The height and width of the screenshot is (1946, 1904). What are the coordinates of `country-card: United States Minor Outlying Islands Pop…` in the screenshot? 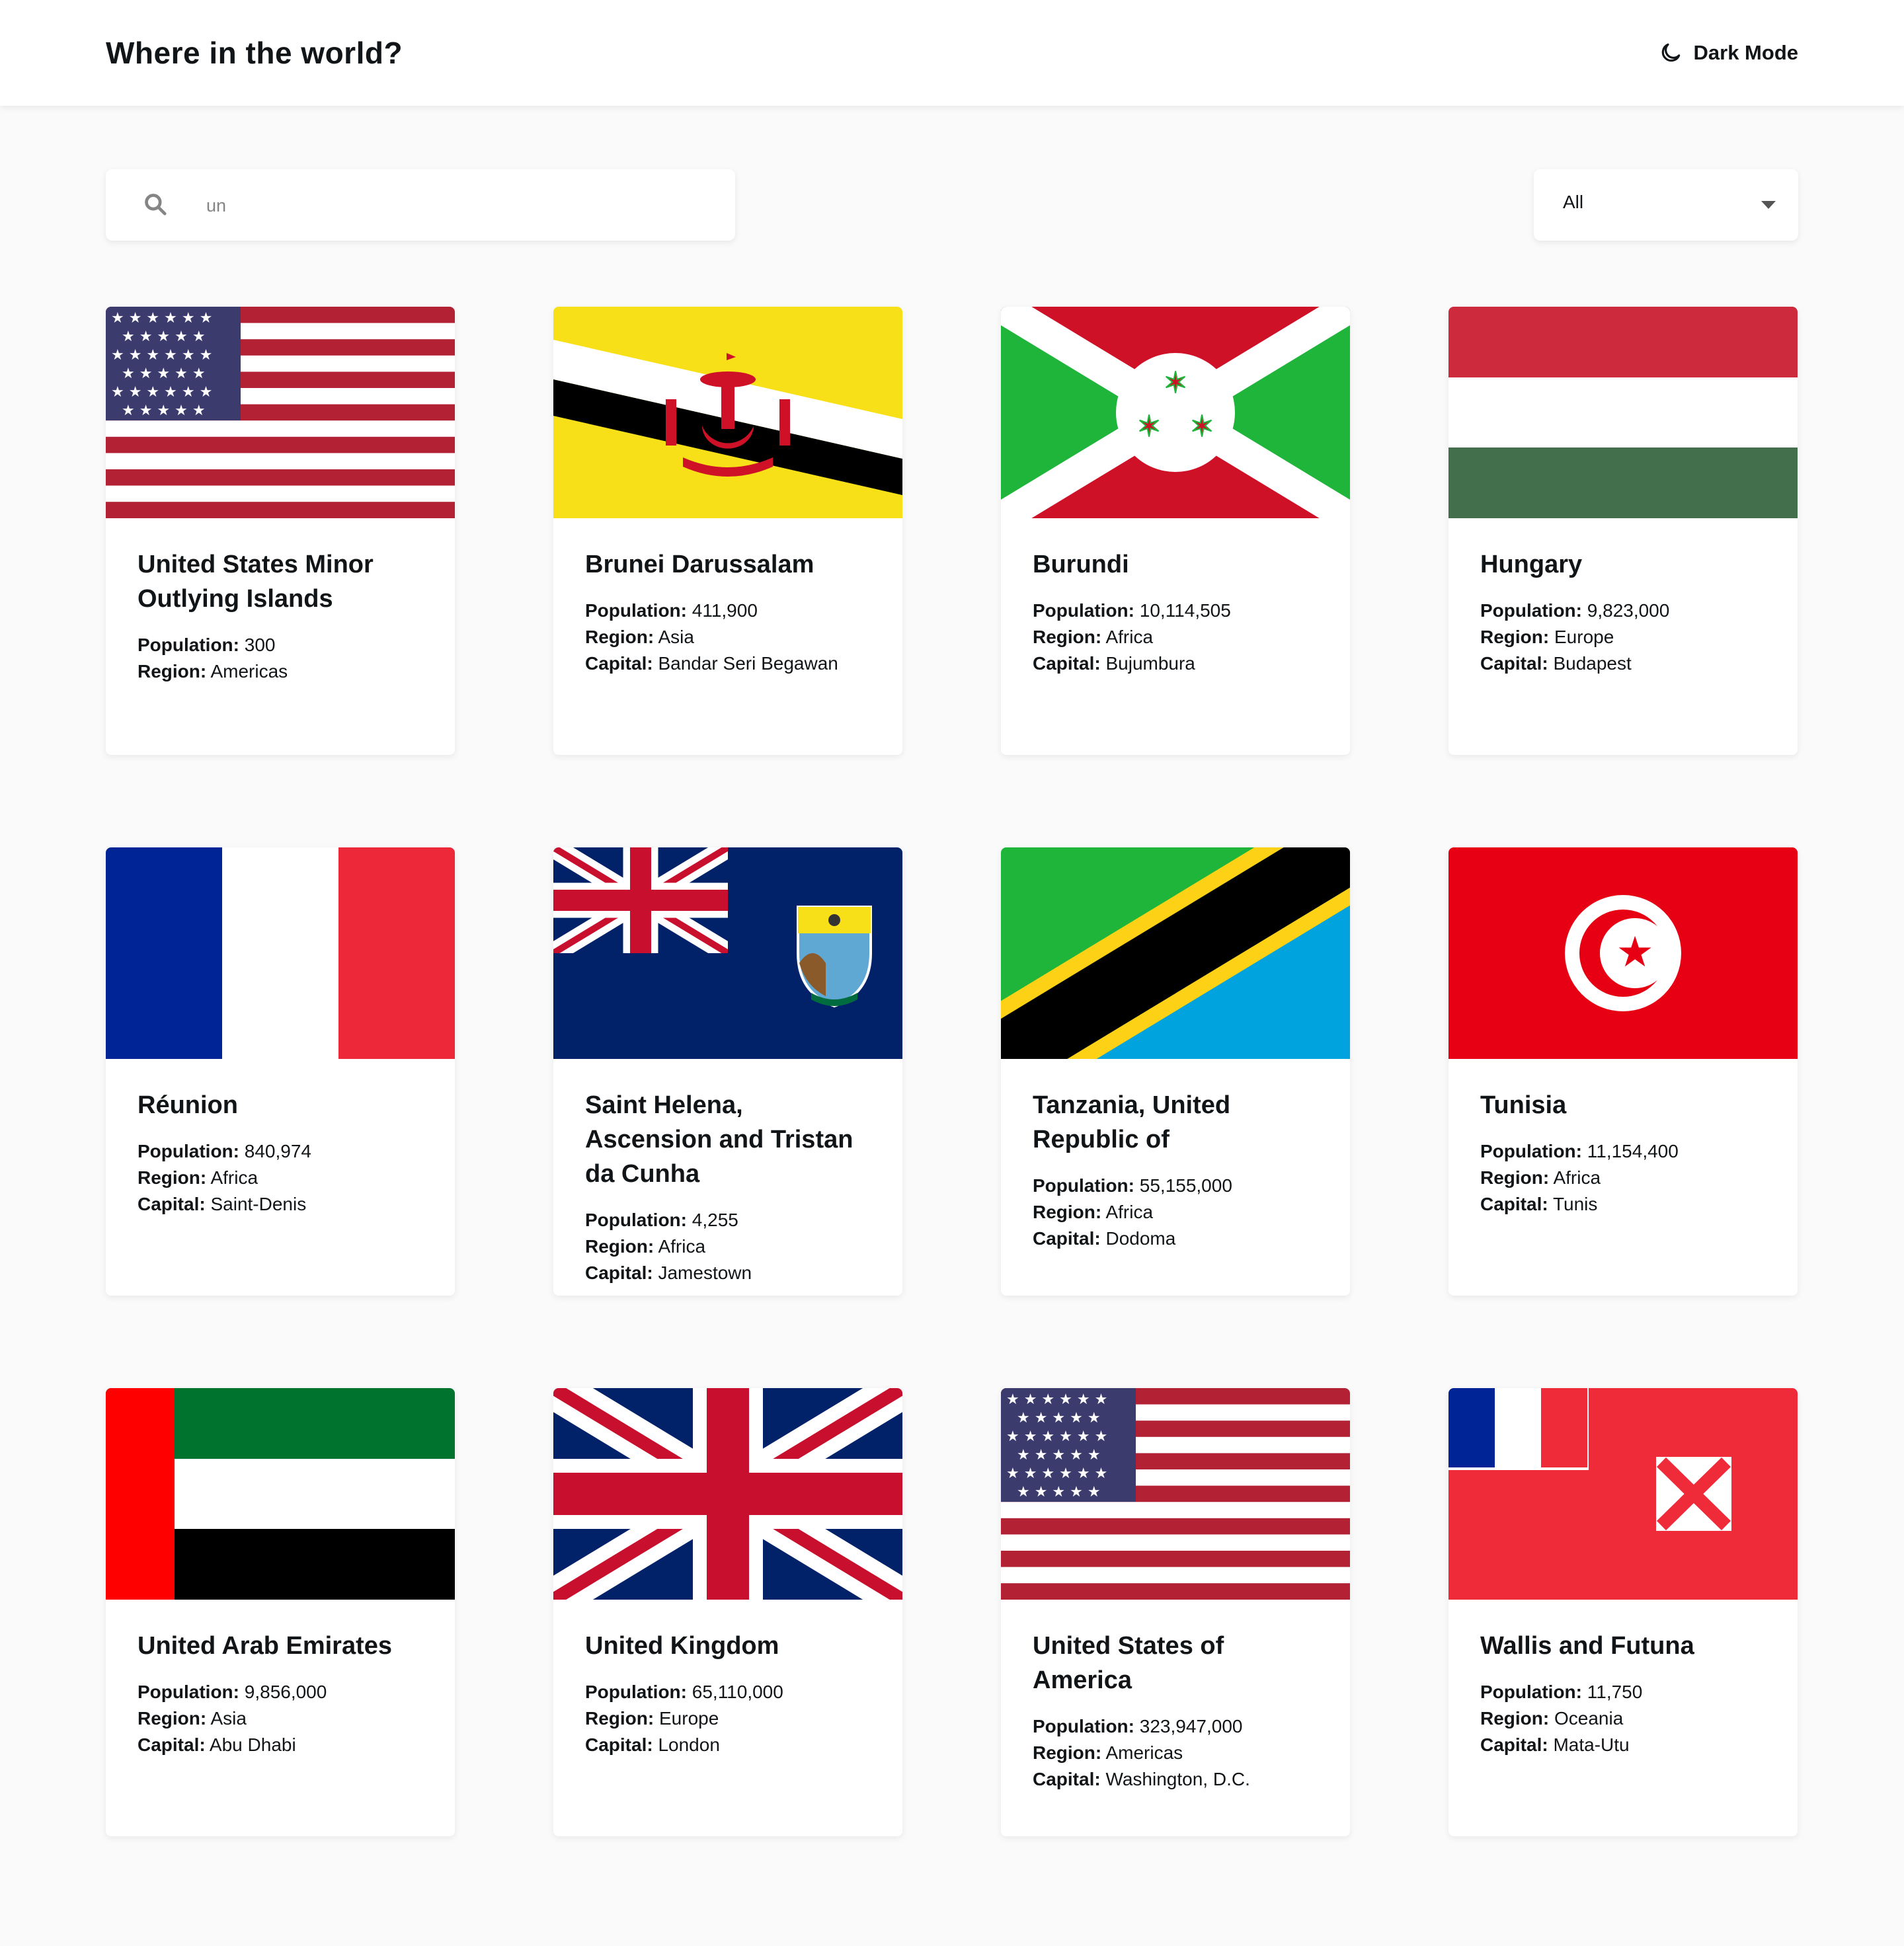 It's located at (280, 531).